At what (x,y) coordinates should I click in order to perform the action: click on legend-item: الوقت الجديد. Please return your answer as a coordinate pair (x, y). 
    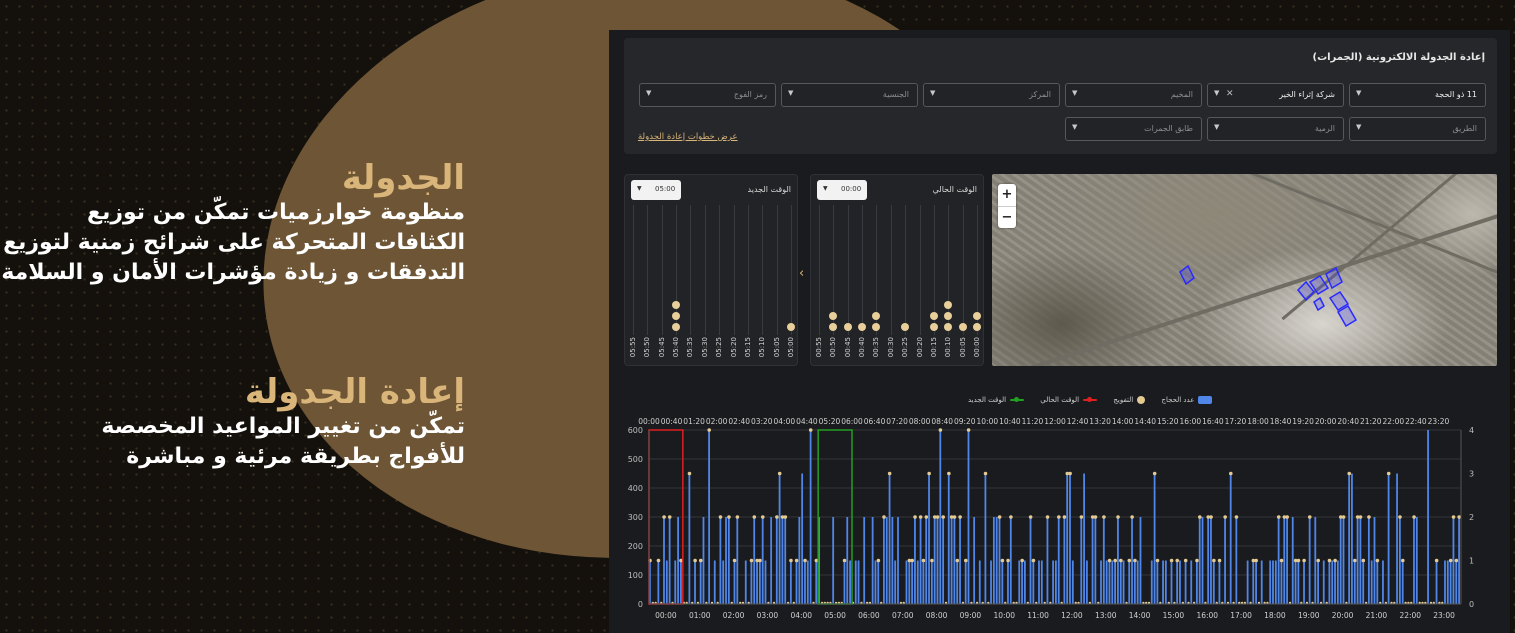
    Looking at the image, I should click on (996, 400).